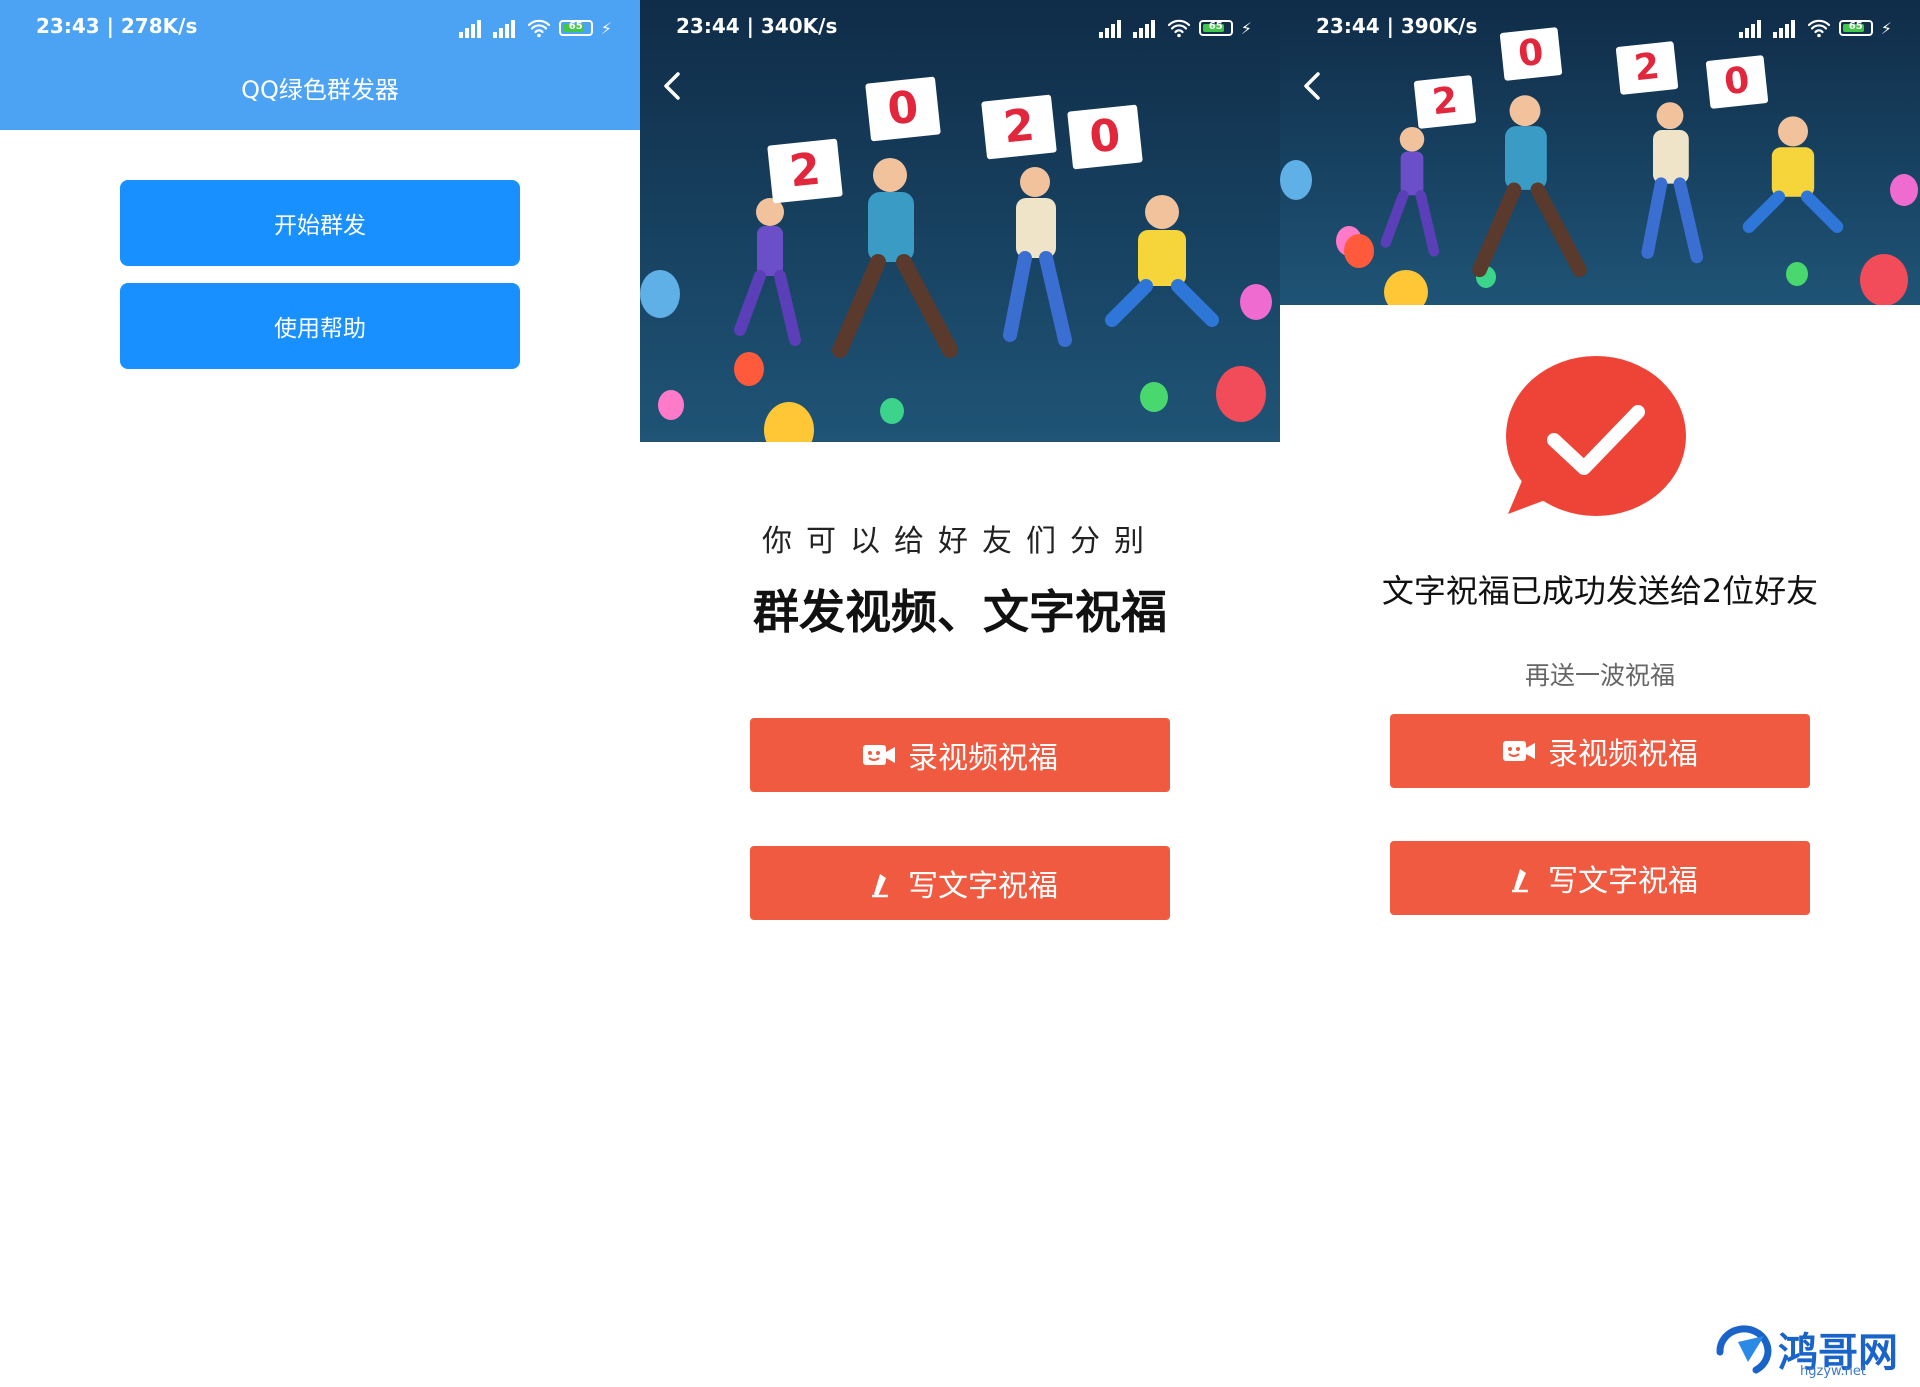  Describe the element at coordinates (1600, 28) in the screenshot. I see `status-bar: 23:44 | 390K/s 65 ⚡` at that location.